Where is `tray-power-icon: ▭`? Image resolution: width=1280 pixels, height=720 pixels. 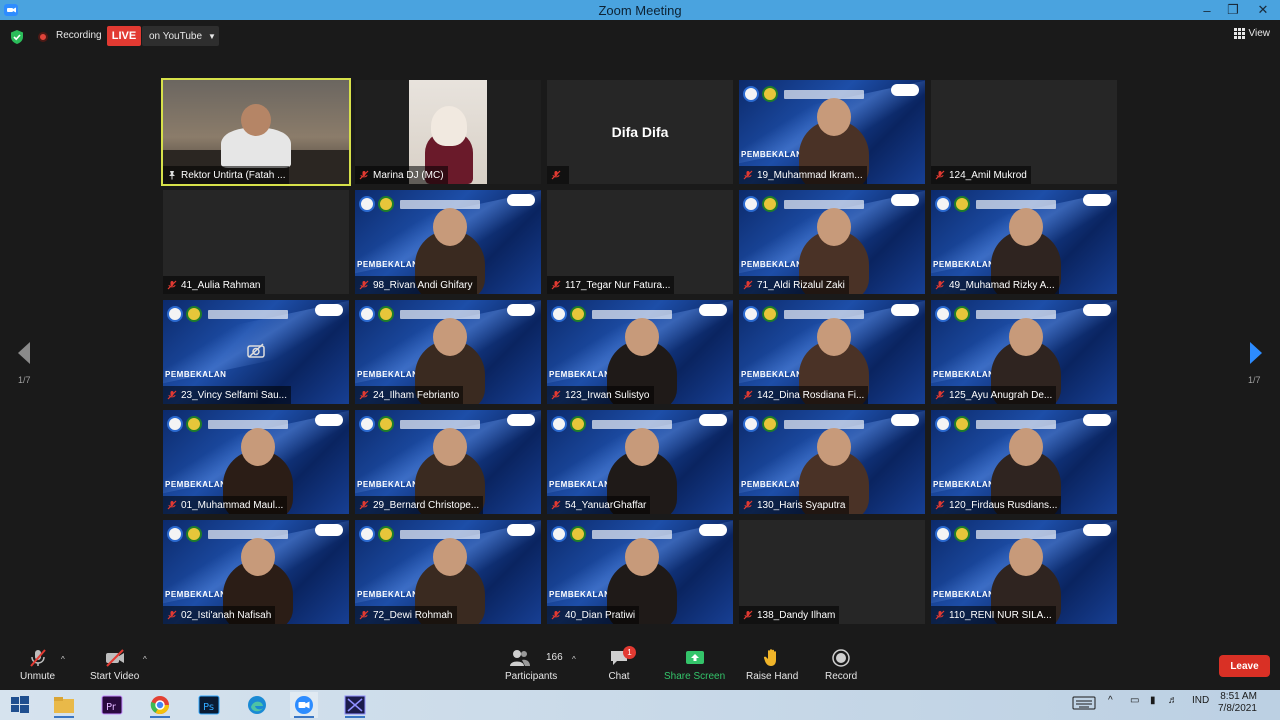
tray-power-icon: ▭ is located at coordinates (1134, 700).